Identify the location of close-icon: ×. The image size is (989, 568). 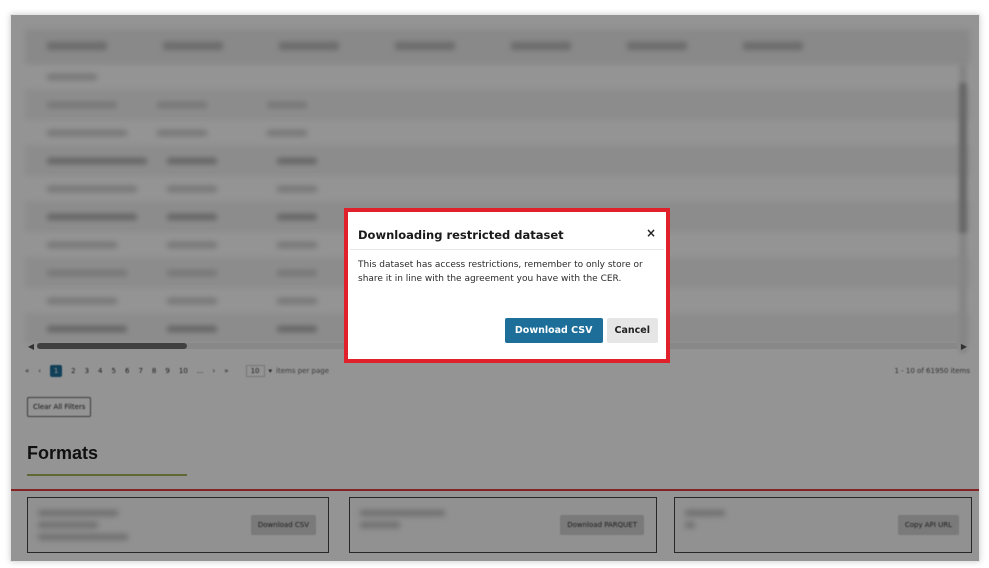
(651, 233).